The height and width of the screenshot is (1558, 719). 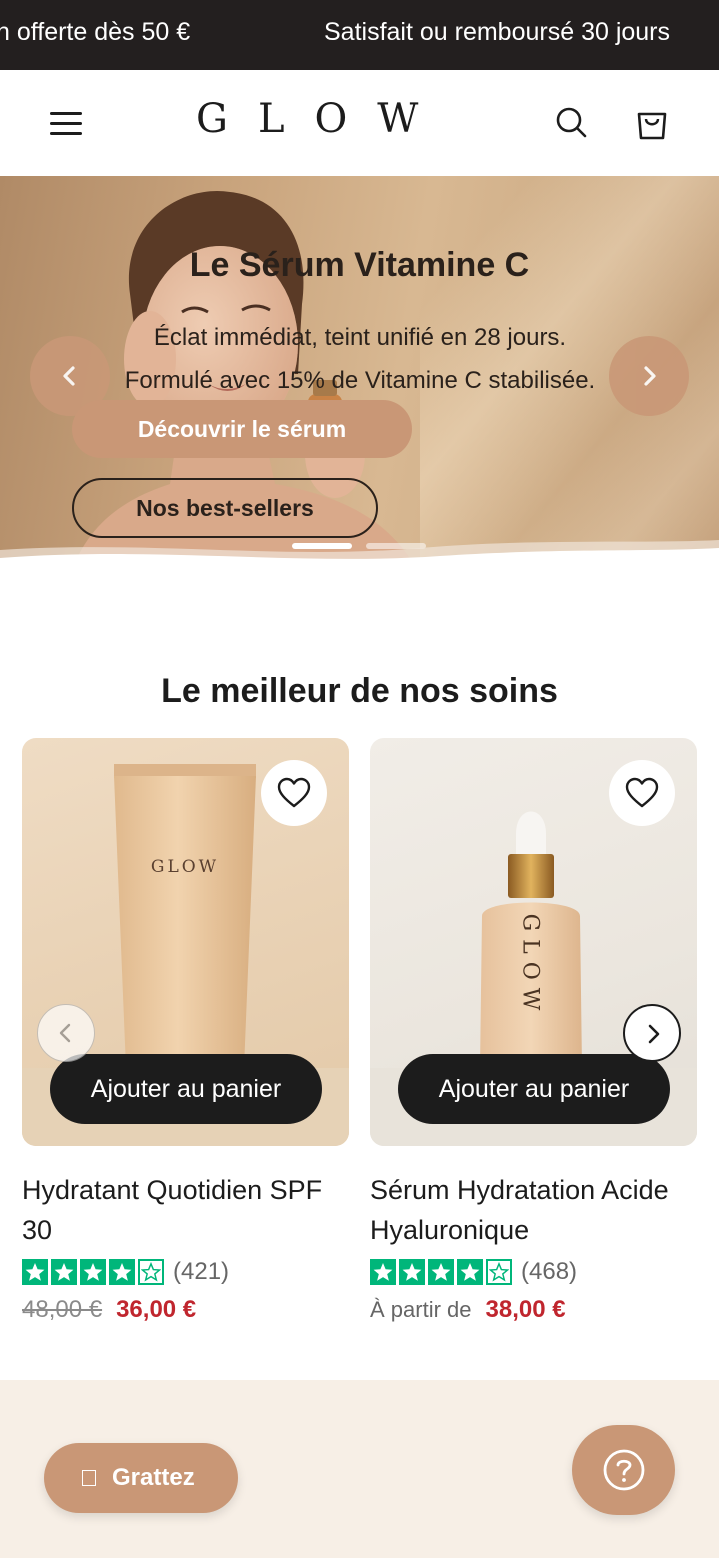 What do you see at coordinates (185, 1210) in the screenshot?
I see `product-name: Hydratant Quotidien SPF 30` at bounding box center [185, 1210].